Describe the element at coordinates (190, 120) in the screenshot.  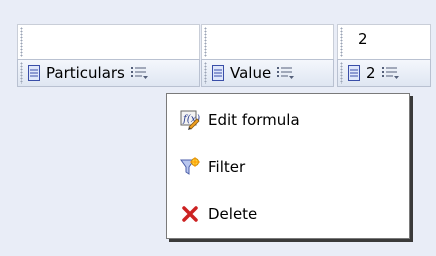
I see `edit-formula-icon: f(x)` at that location.